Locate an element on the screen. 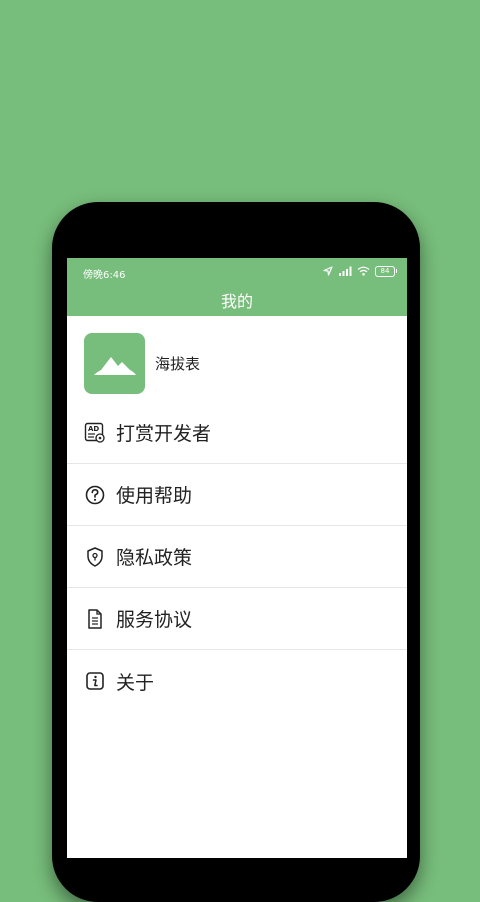  page-title: 我的 is located at coordinates (236, 301).